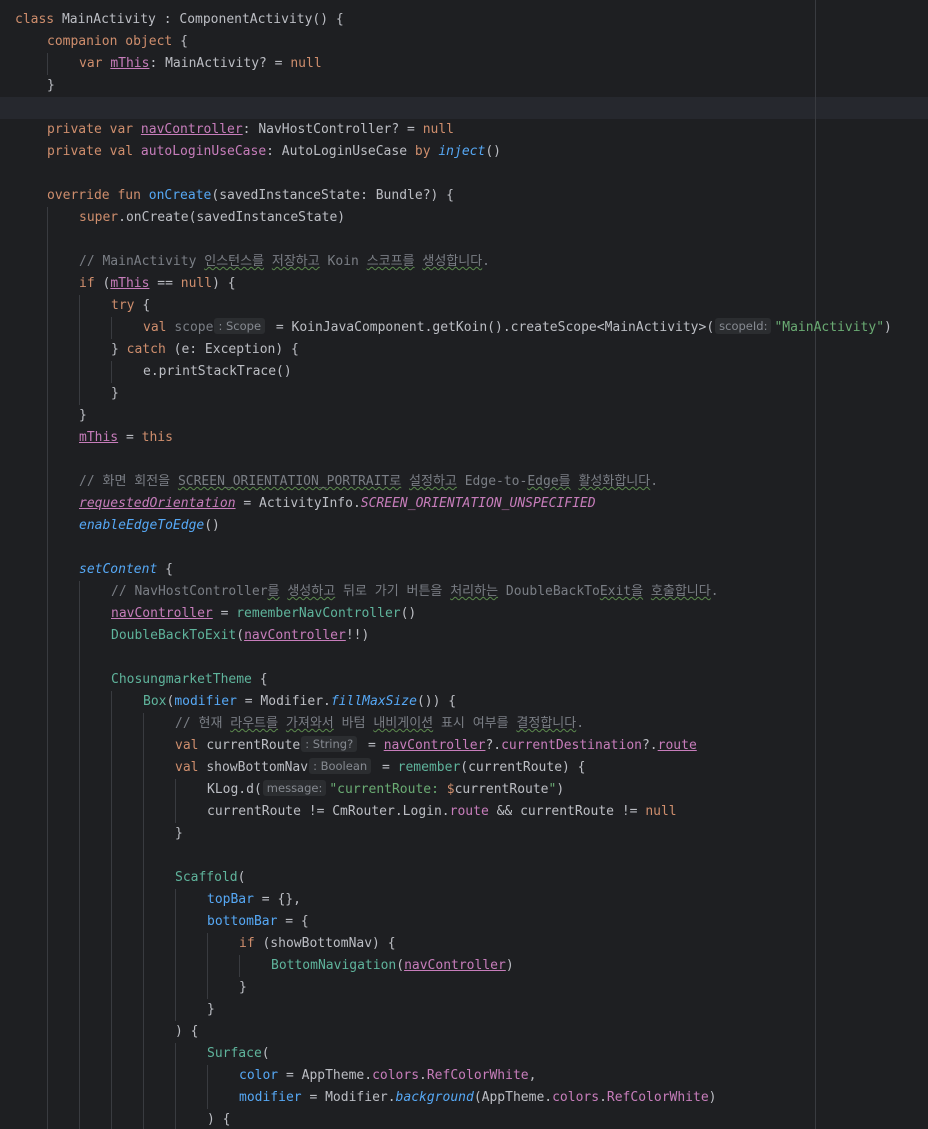 This screenshot has height=1129, width=928. I want to click on caret-row-highlight, so click(464, 108).